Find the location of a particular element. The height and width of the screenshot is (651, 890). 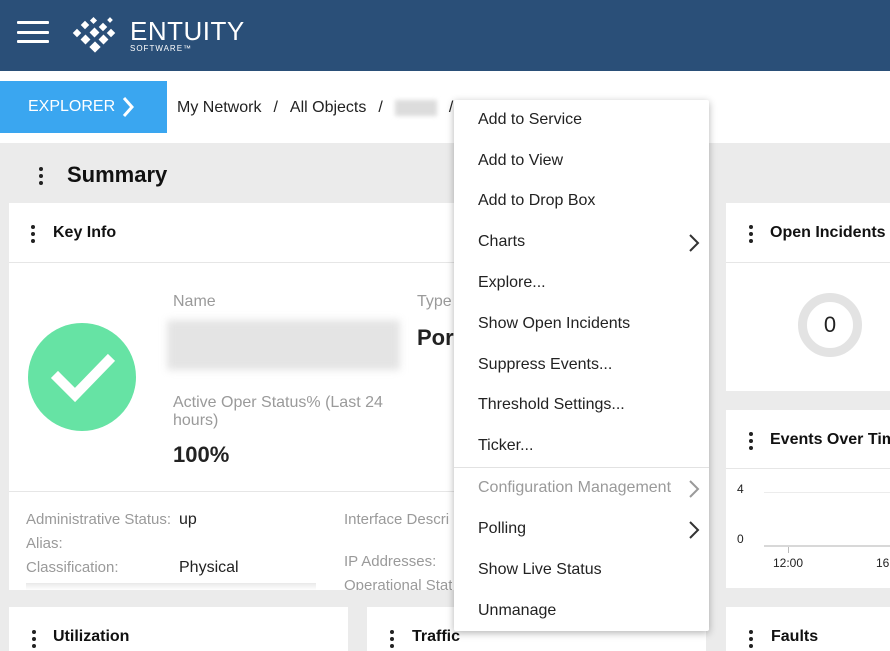

faults-panel: Faults is located at coordinates (808, 629).